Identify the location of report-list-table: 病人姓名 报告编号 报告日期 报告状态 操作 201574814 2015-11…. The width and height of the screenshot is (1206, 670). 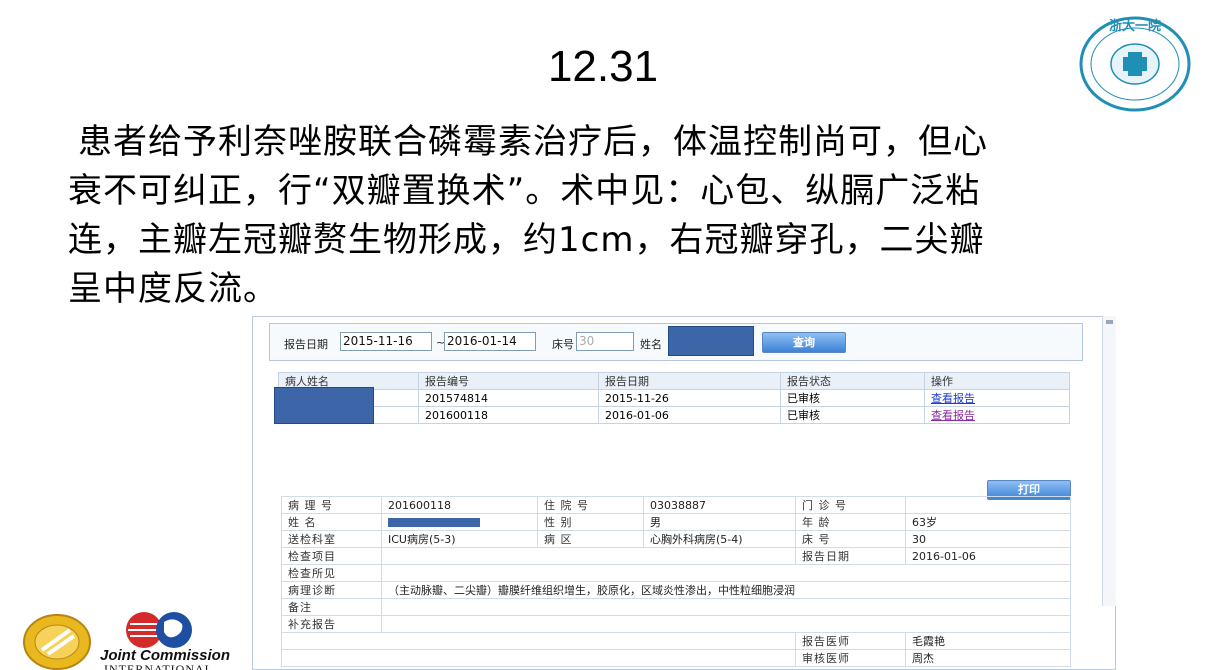
(674, 398).